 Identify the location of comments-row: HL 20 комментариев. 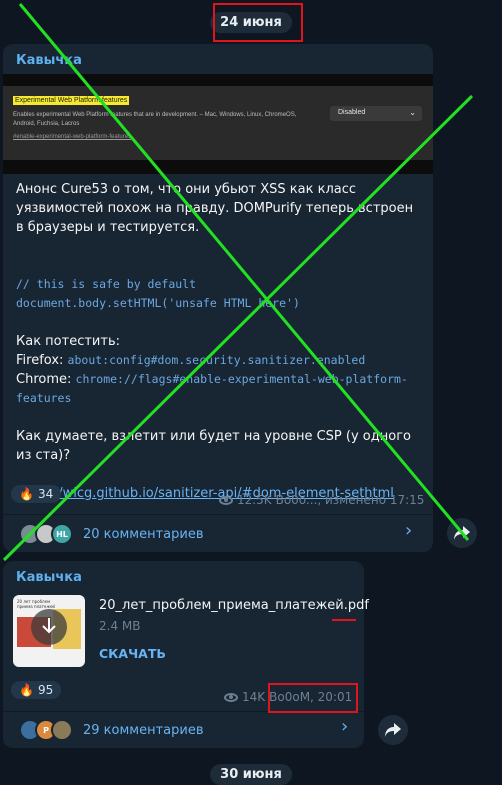
(111, 534).